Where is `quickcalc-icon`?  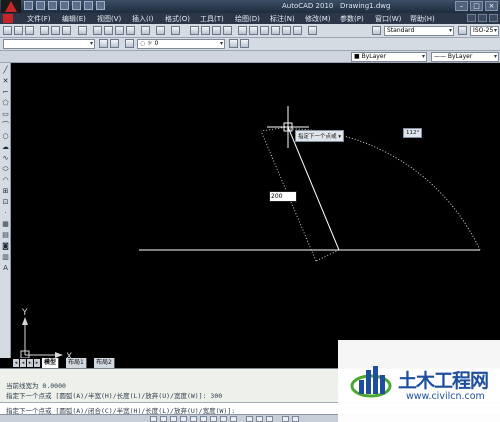
quickcalc-icon is located at coordinates (297, 30).